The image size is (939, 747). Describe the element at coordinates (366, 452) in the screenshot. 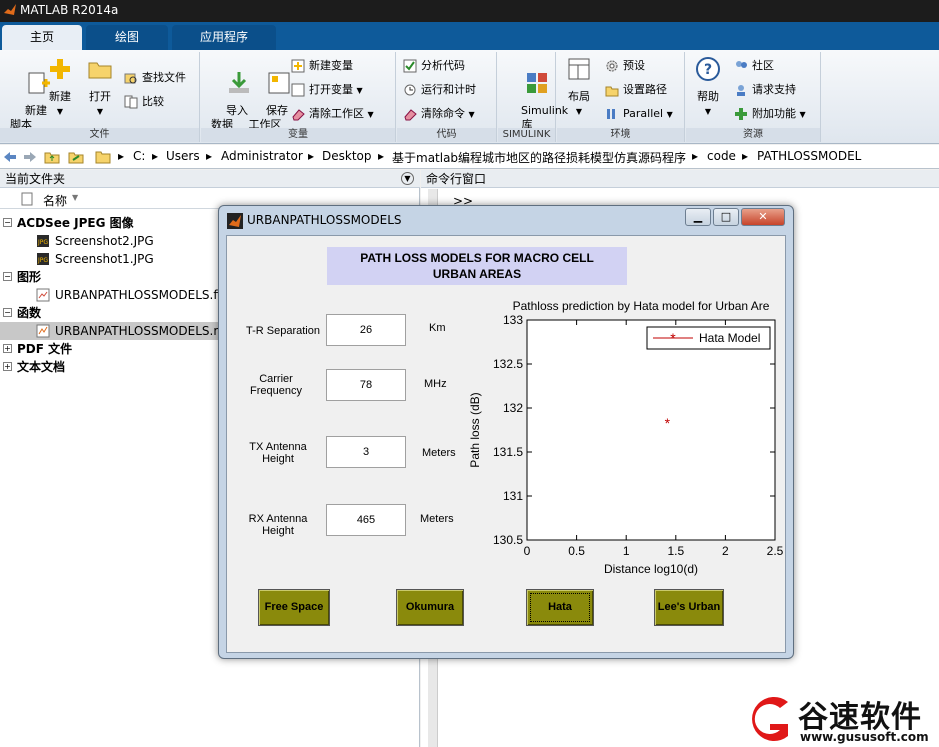

I see `tx-antenna-height-input: 3` at that location.